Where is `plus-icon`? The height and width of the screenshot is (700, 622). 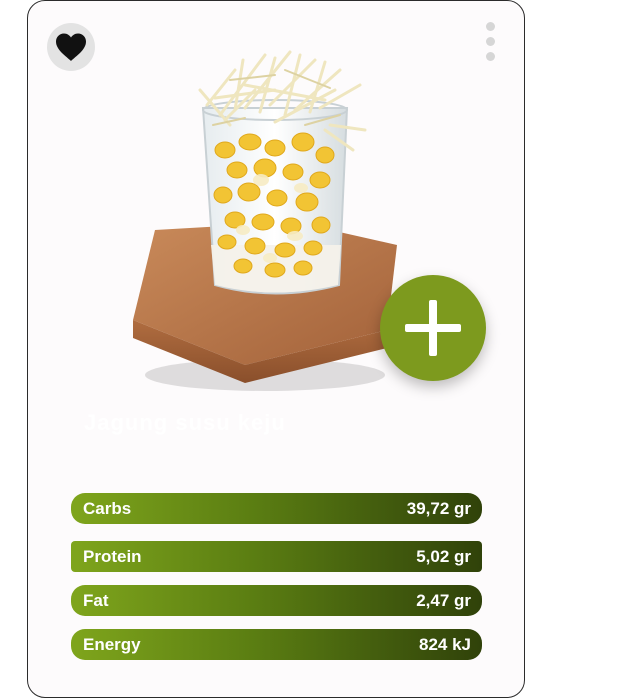 plus-icon is located at coordinates (433, 328).